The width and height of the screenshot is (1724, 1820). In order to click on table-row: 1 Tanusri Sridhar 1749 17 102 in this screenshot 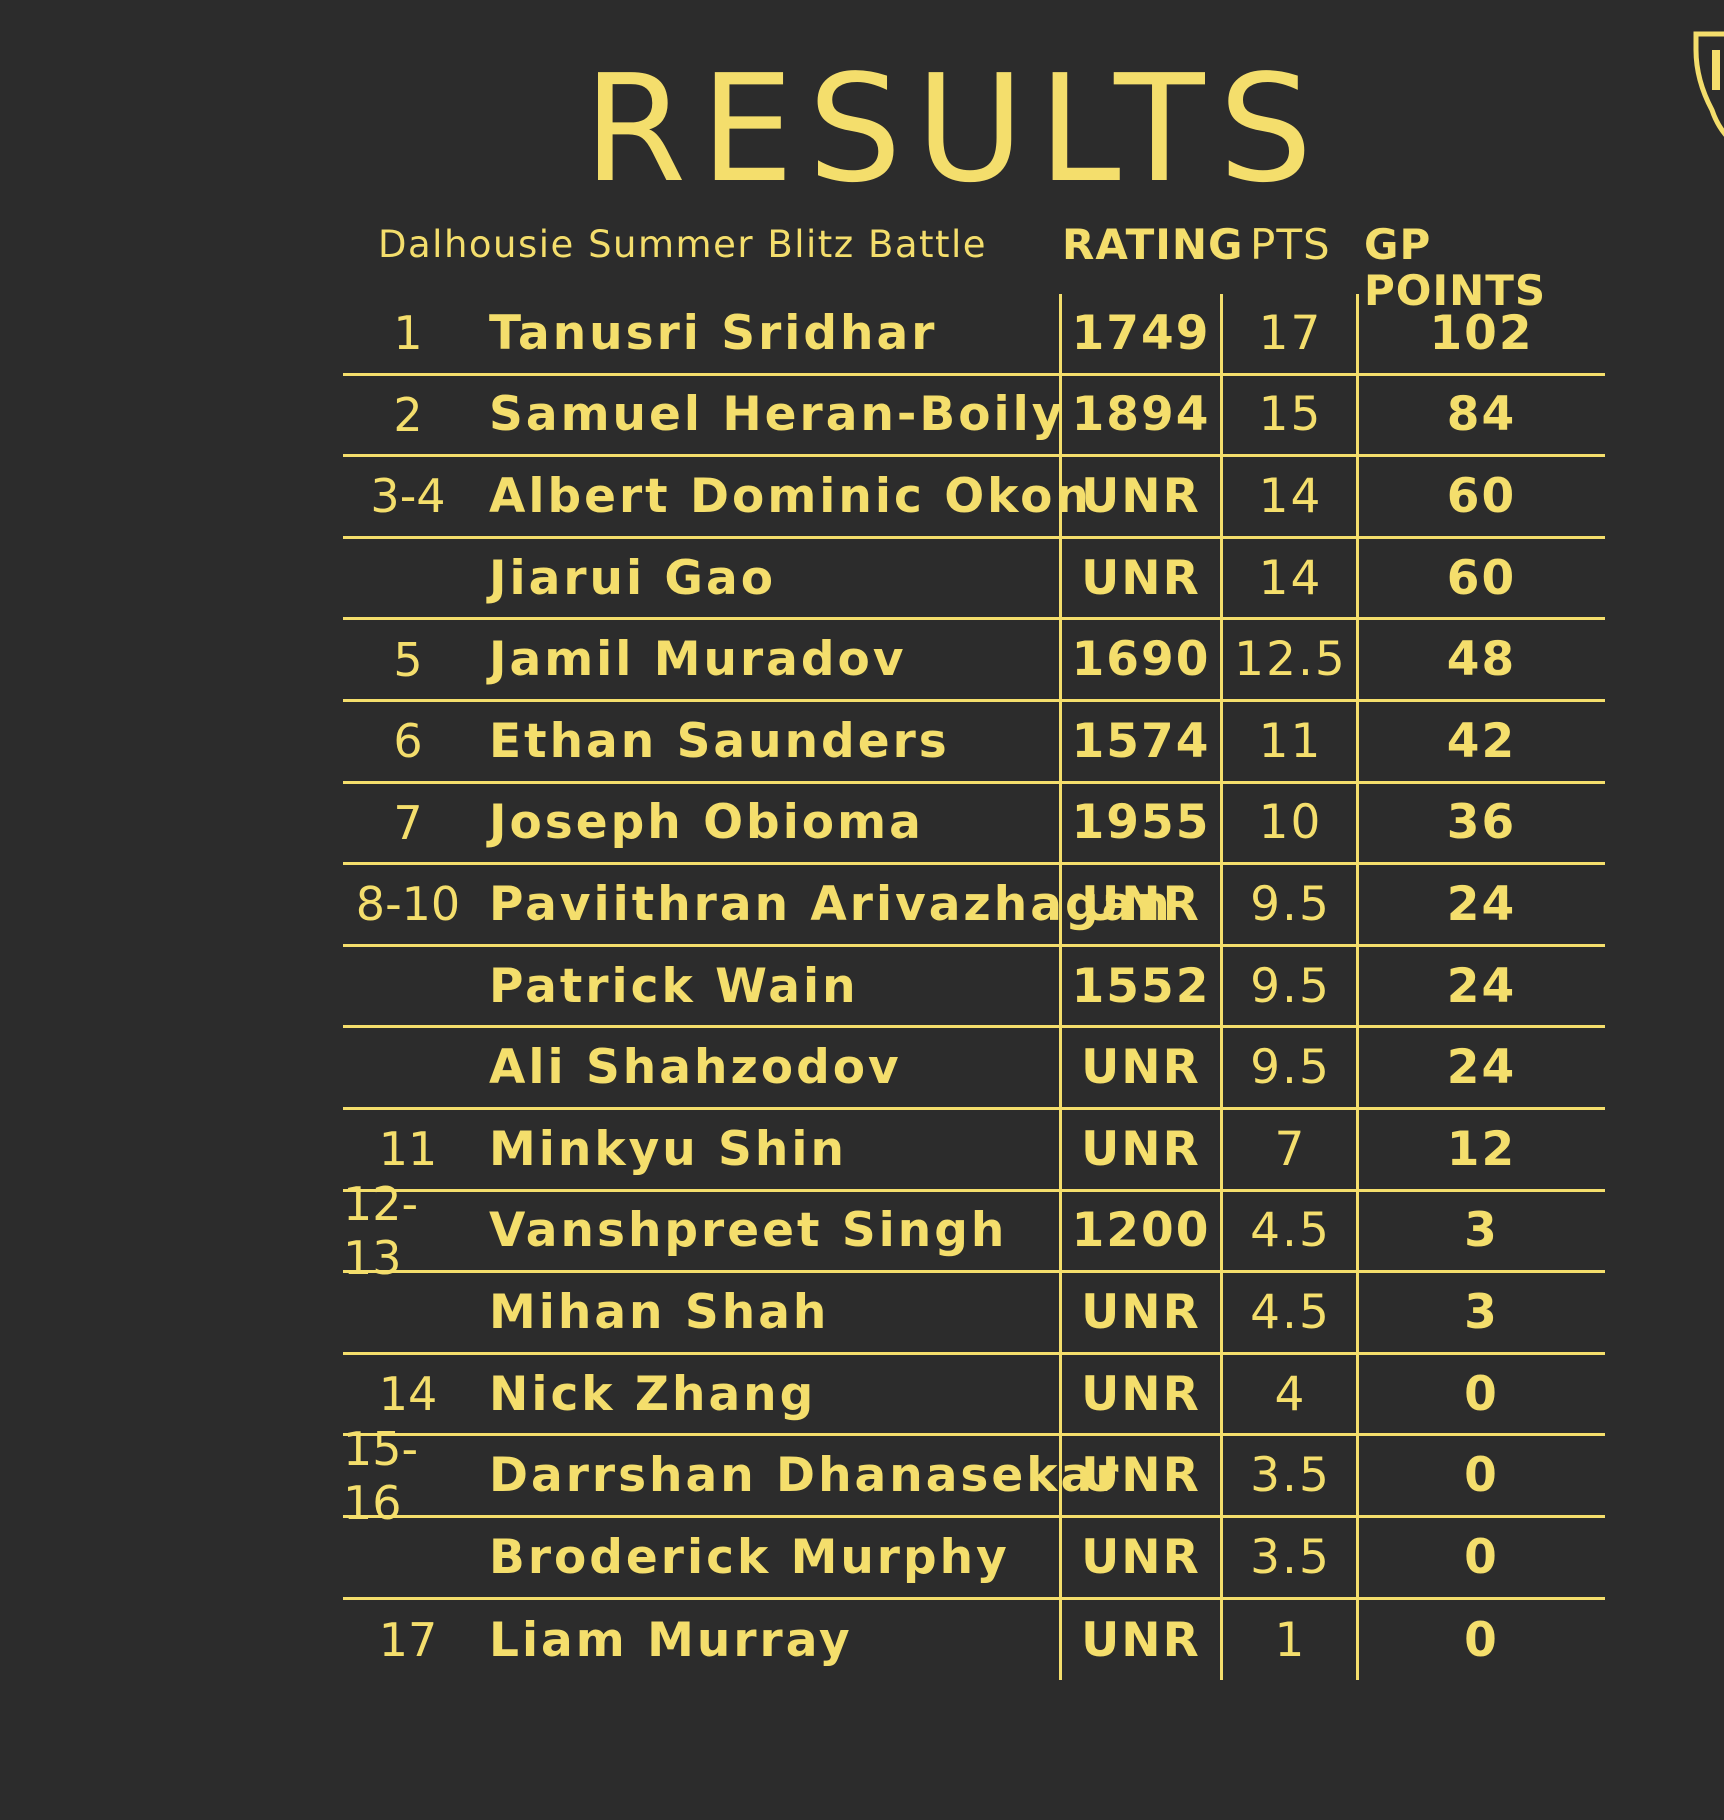, I will do `click(974, 335)`.